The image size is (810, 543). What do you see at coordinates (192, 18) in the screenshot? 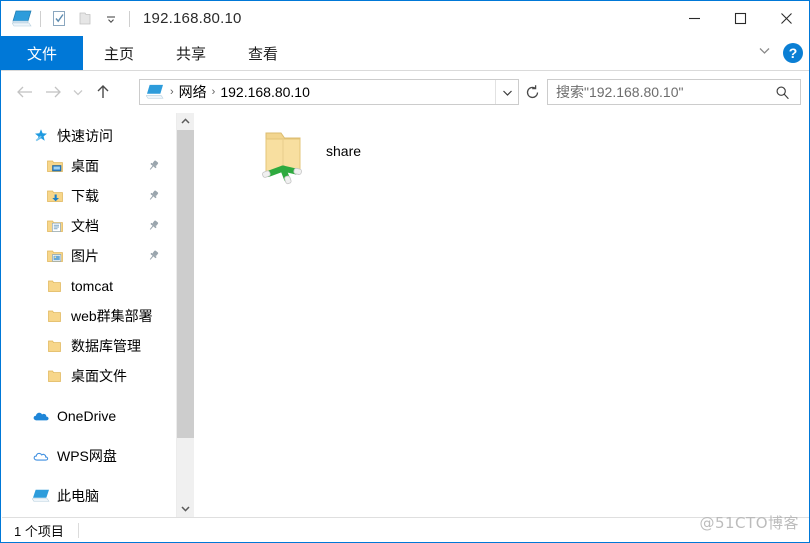
I see `window-title: 192.168.80.10` at bounding box center [192, 18].